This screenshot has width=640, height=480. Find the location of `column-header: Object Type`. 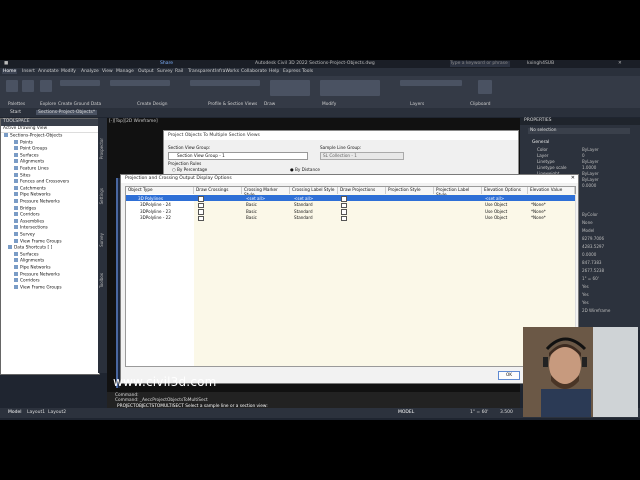

column-header: Object Type is located at coordinates (160, 190).